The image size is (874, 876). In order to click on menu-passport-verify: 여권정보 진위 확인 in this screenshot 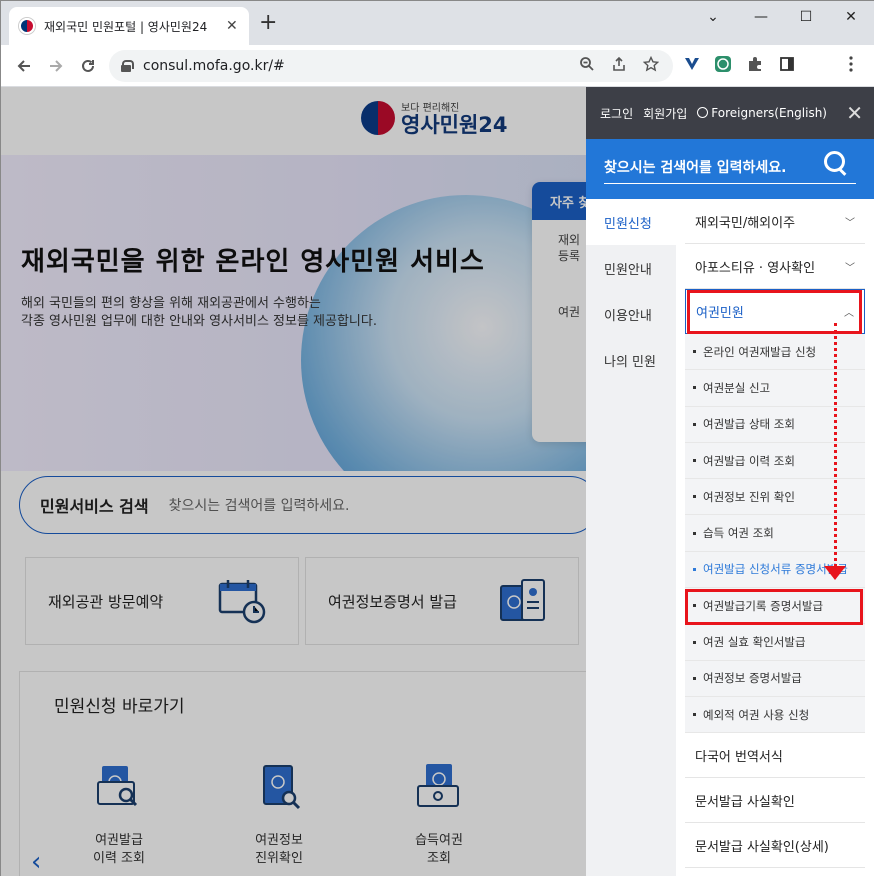, I will do `click(775, 497)`.